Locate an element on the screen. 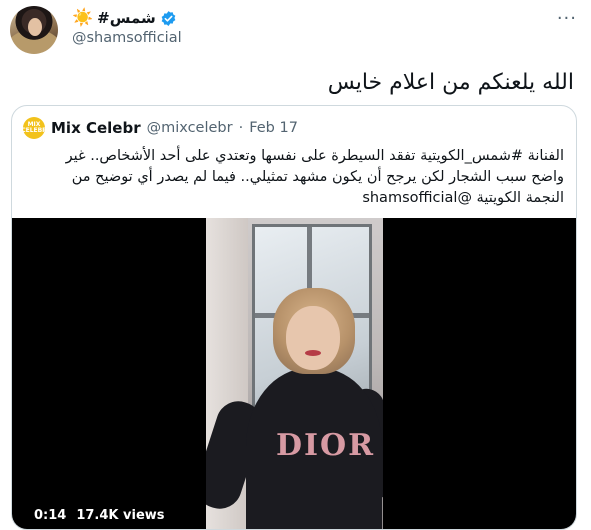 This screenshot has height=530, width=591. tweet-text: الله يلعنكم من اعلام خايس is located at coordinates (450, 82).